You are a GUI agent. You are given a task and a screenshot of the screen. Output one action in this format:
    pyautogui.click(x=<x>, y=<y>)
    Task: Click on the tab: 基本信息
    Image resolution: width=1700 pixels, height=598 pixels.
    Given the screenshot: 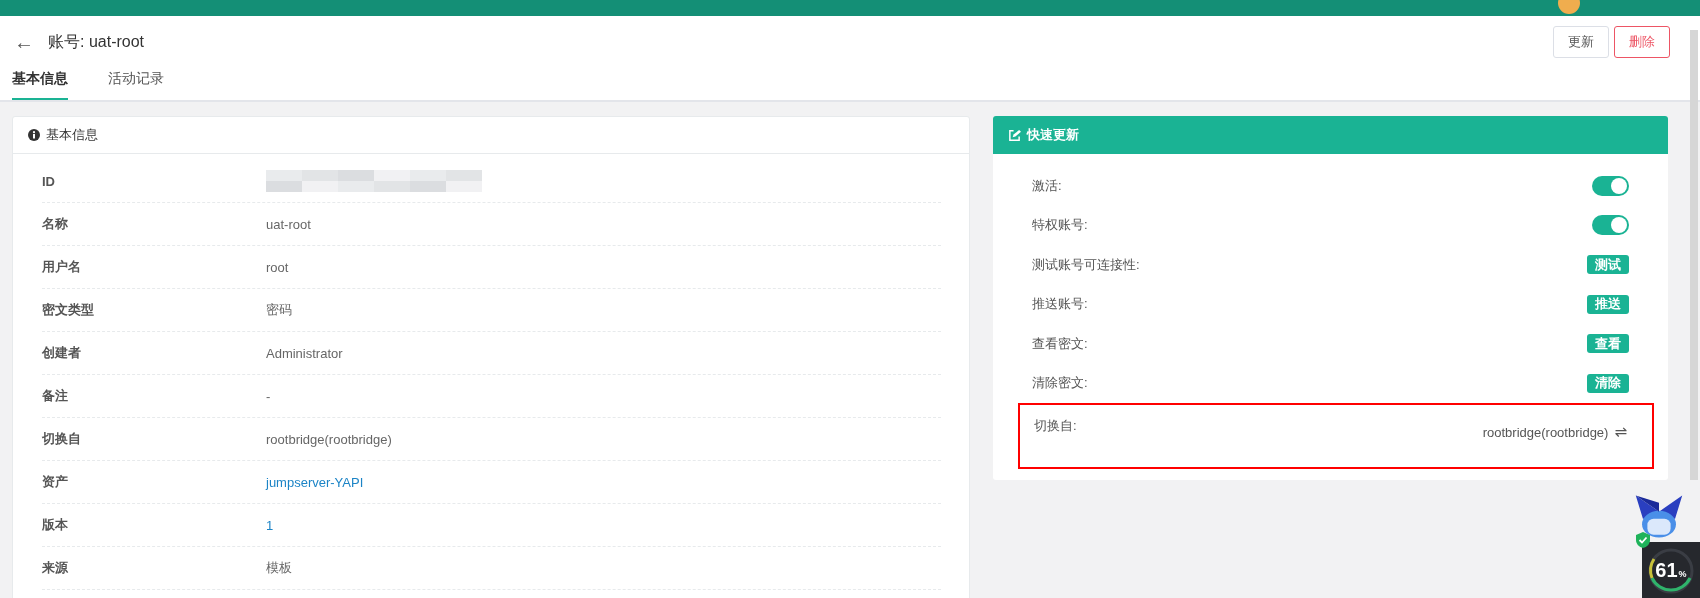 What is the action you would take?
    pyautogui.click(x=40, y=84)
    